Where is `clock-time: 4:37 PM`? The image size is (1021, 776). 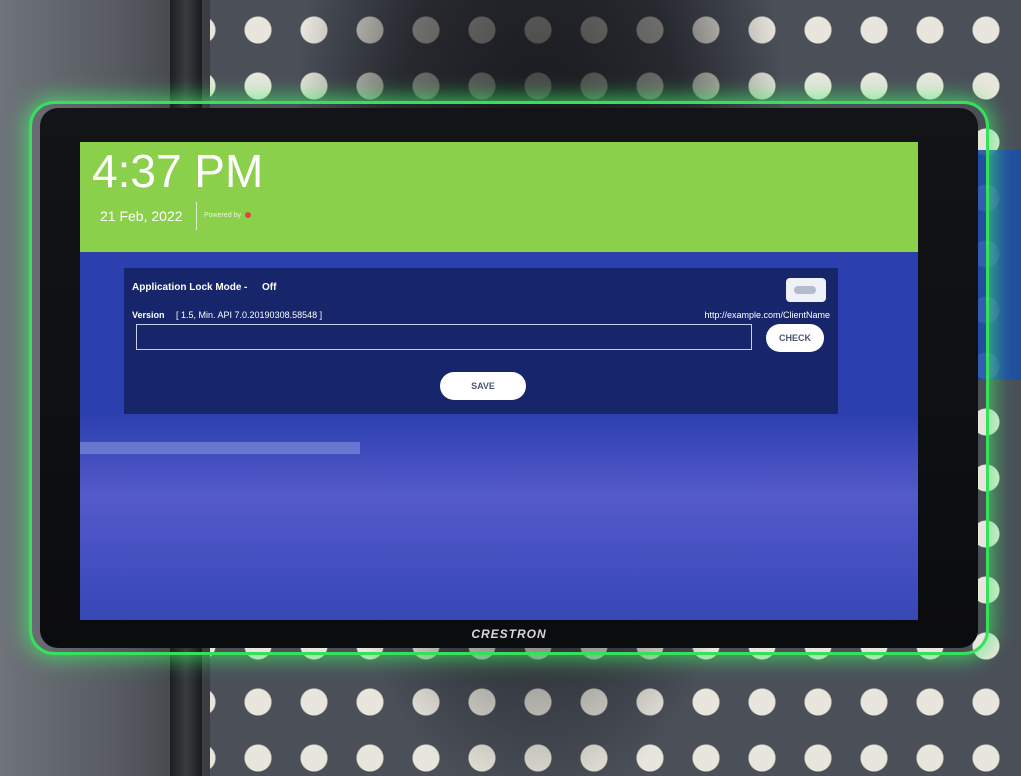
clock-time: 4:37 PM is located at coordinates (178, 171).